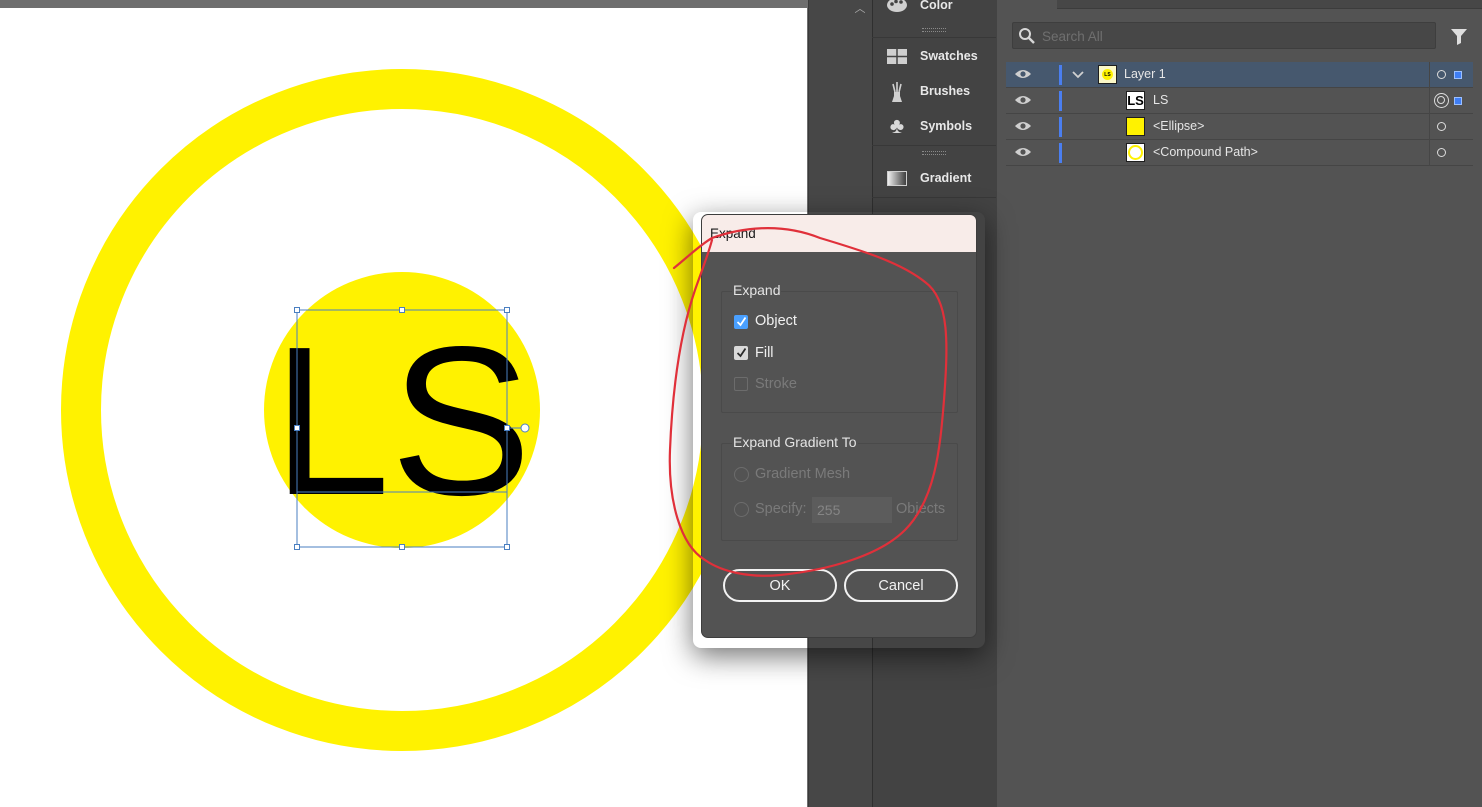  What do you see at coordinates (946, 126) in the screenshot?
I see `dock-item-label: Symbols` at bounding box center [946, 126].